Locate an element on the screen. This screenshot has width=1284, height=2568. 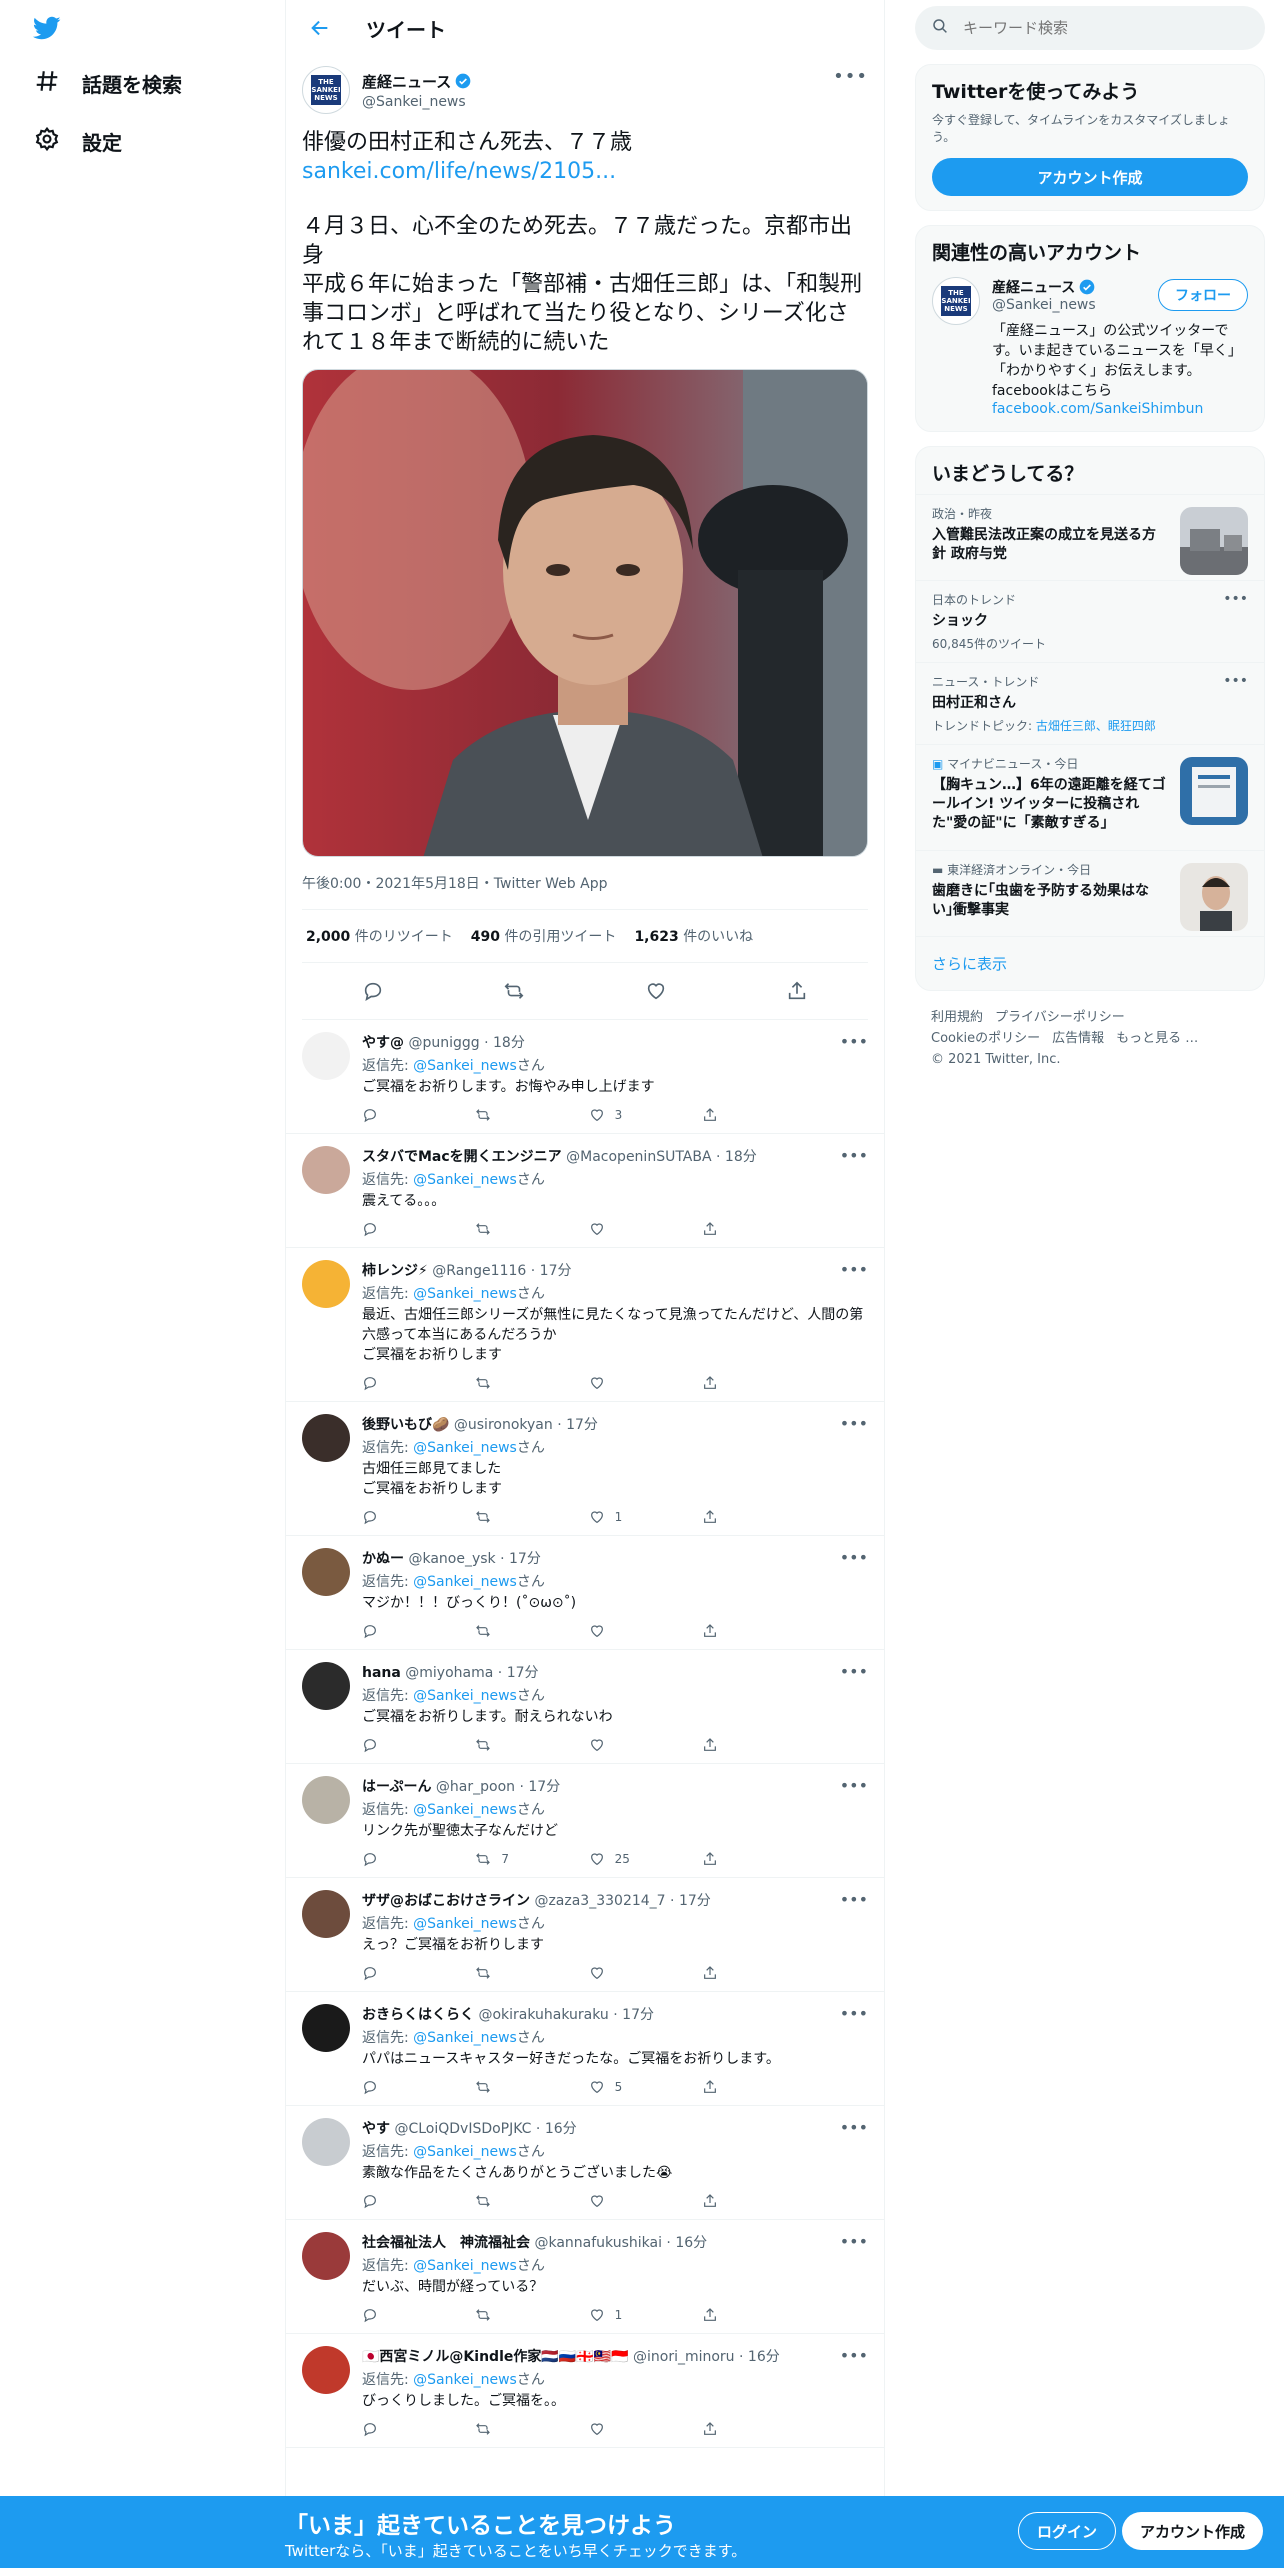
retweet-count: 2,000 件のリツイート is located at coordinates (379, 936).